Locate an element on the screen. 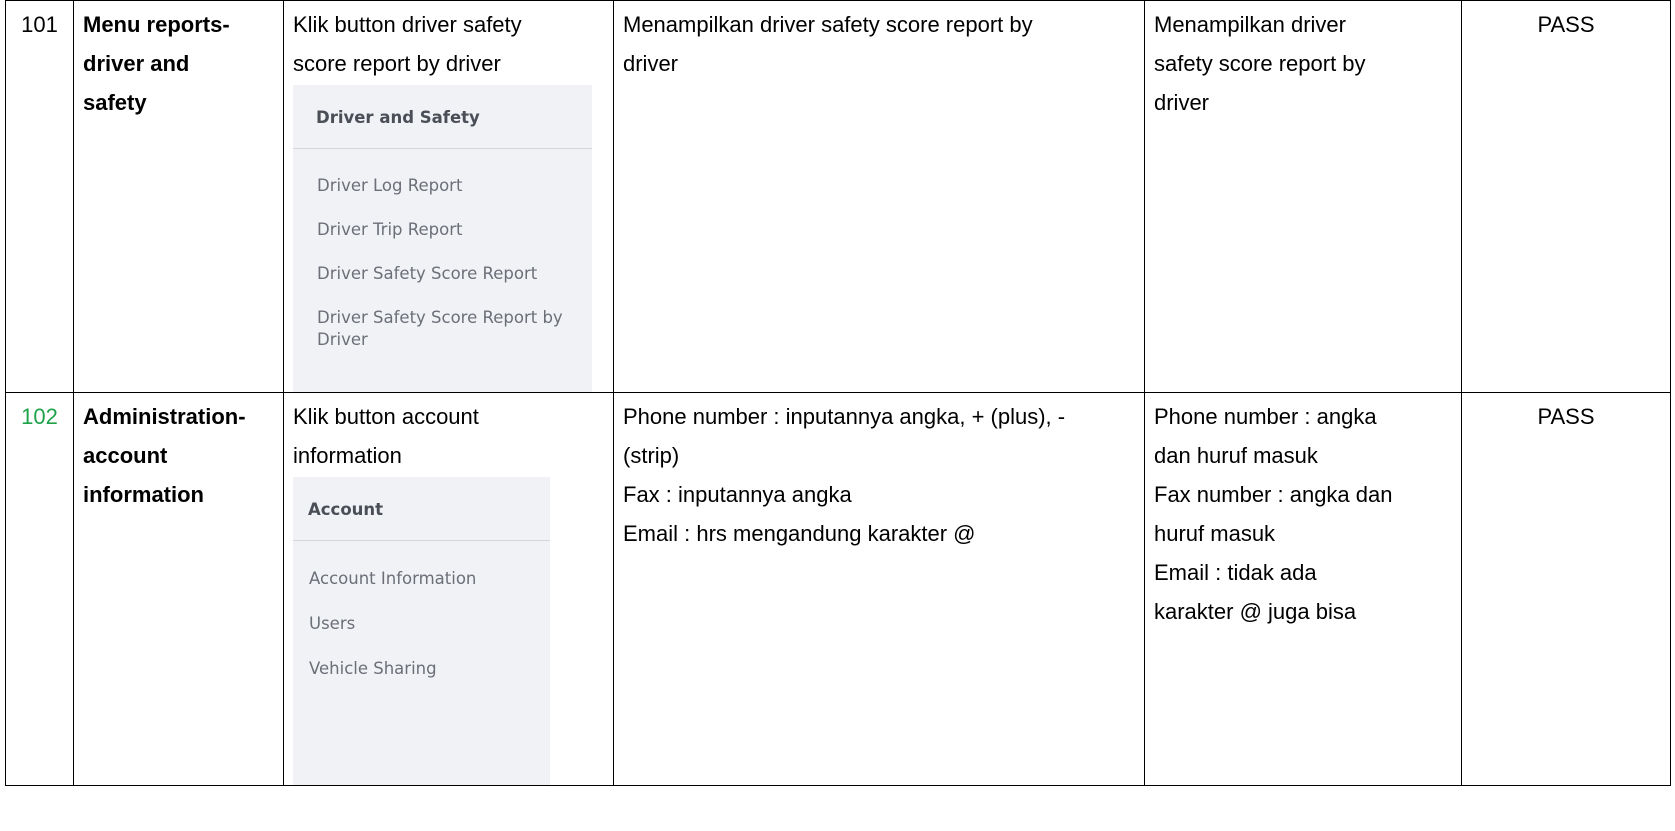 This screenshot has width=1675, height=831. actual-text: safety score report by is located at coordinates (1260, 63).